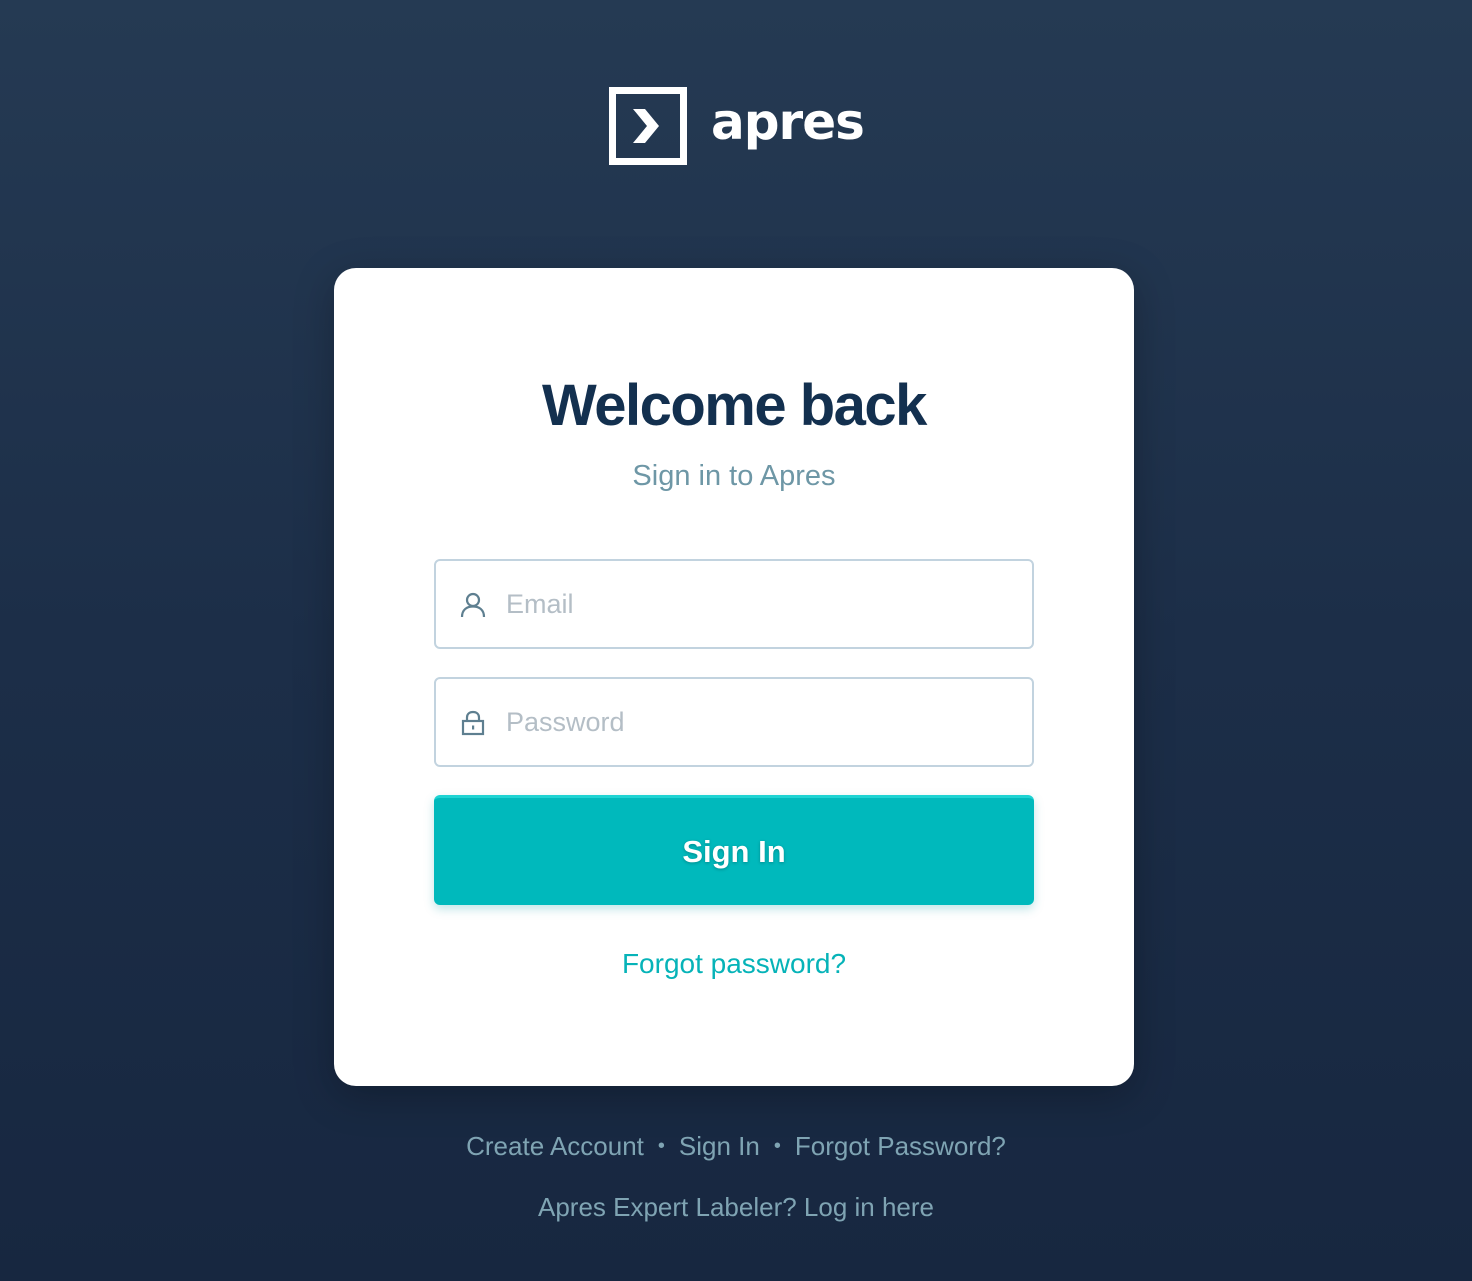 The width and height of the screenshot is (1472, 1281). I want to click on create-account-link: Create Account, so click(555, 1146).